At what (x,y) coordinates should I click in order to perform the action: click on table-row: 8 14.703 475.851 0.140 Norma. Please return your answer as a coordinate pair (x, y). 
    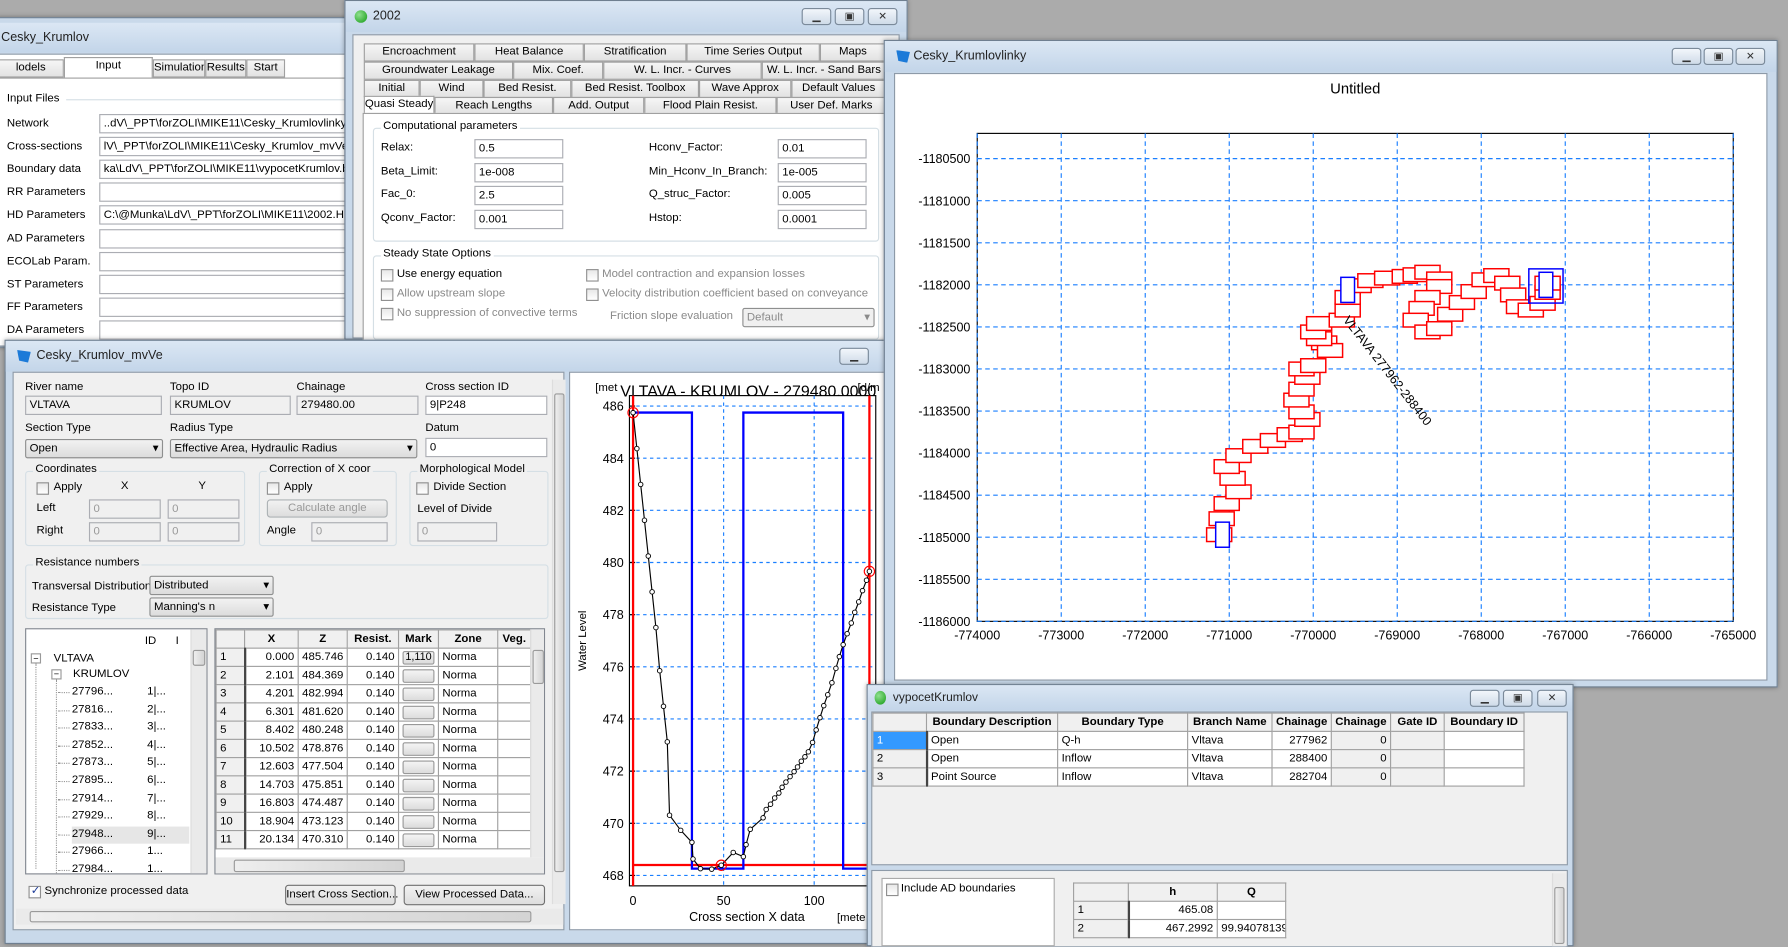
    Looking at the image, I should click on (373, 785).